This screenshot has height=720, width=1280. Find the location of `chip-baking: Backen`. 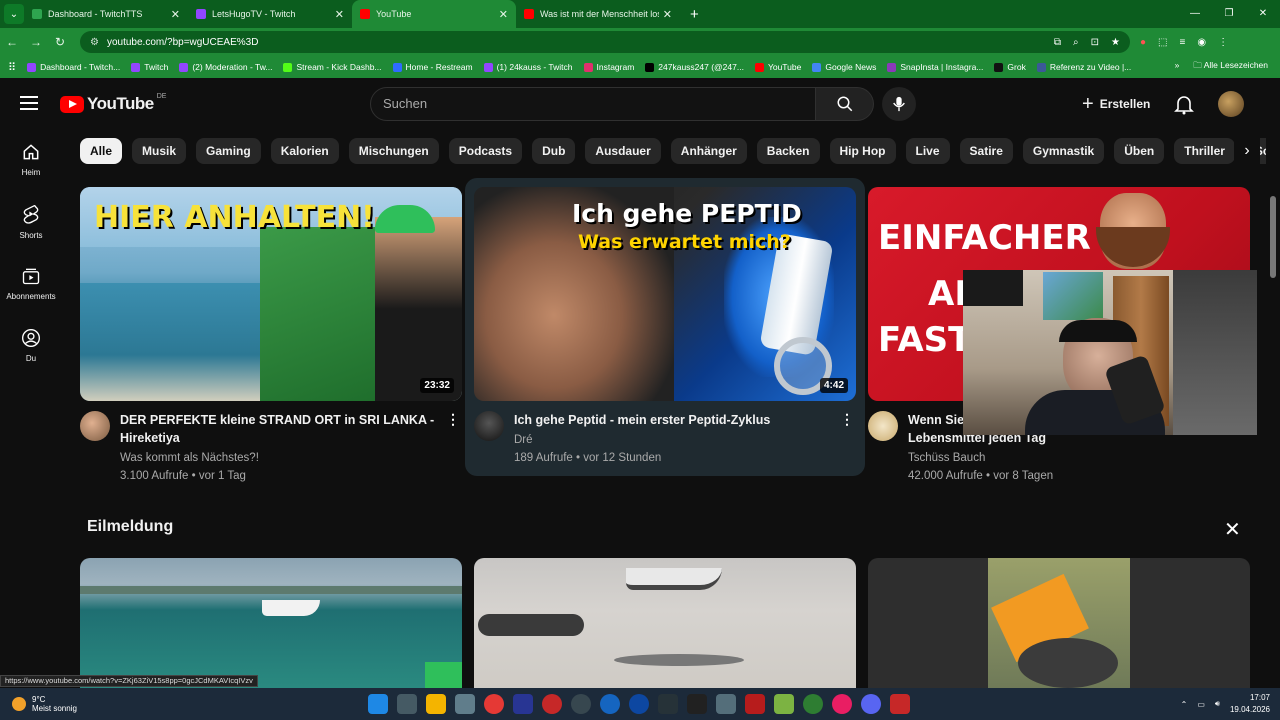

chip-baking: Backen is located at coordinates (788, 151).